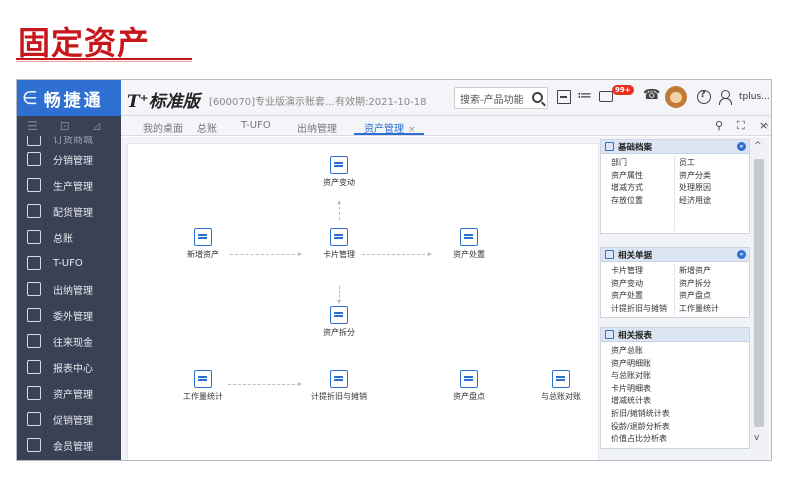 The image size is (790, 487). What do you see at coordinates (73, 369) in the screenshot?
I see `sidebar-item-label: 报表中心` at bounding box center [73, 369].